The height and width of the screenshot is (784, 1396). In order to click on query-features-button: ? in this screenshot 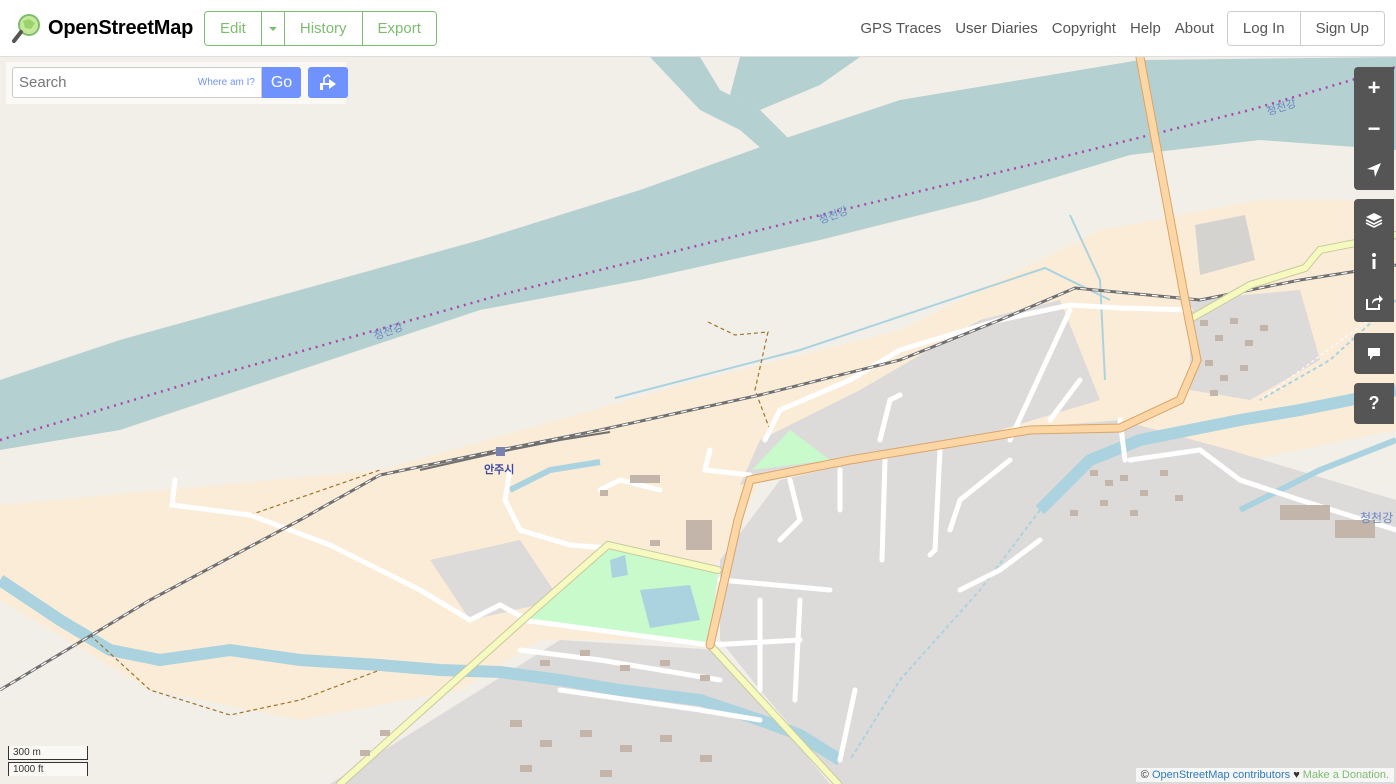, I will do `click(1374, 403)`.